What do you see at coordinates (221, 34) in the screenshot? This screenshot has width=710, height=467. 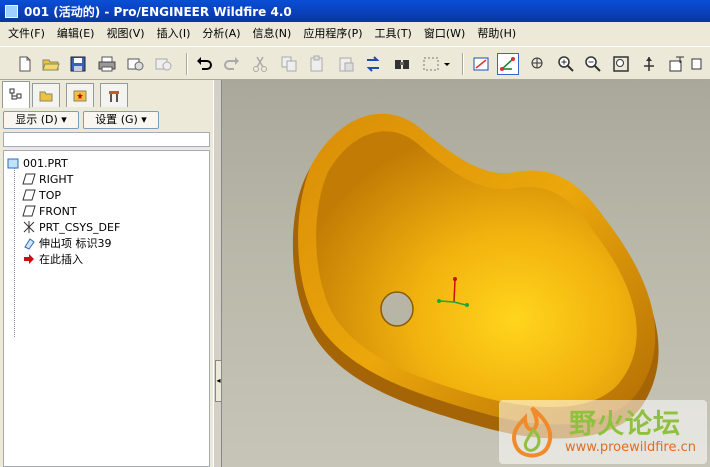 I see `menu-analysis: 分析(A)` at bounding box center [221, 34].